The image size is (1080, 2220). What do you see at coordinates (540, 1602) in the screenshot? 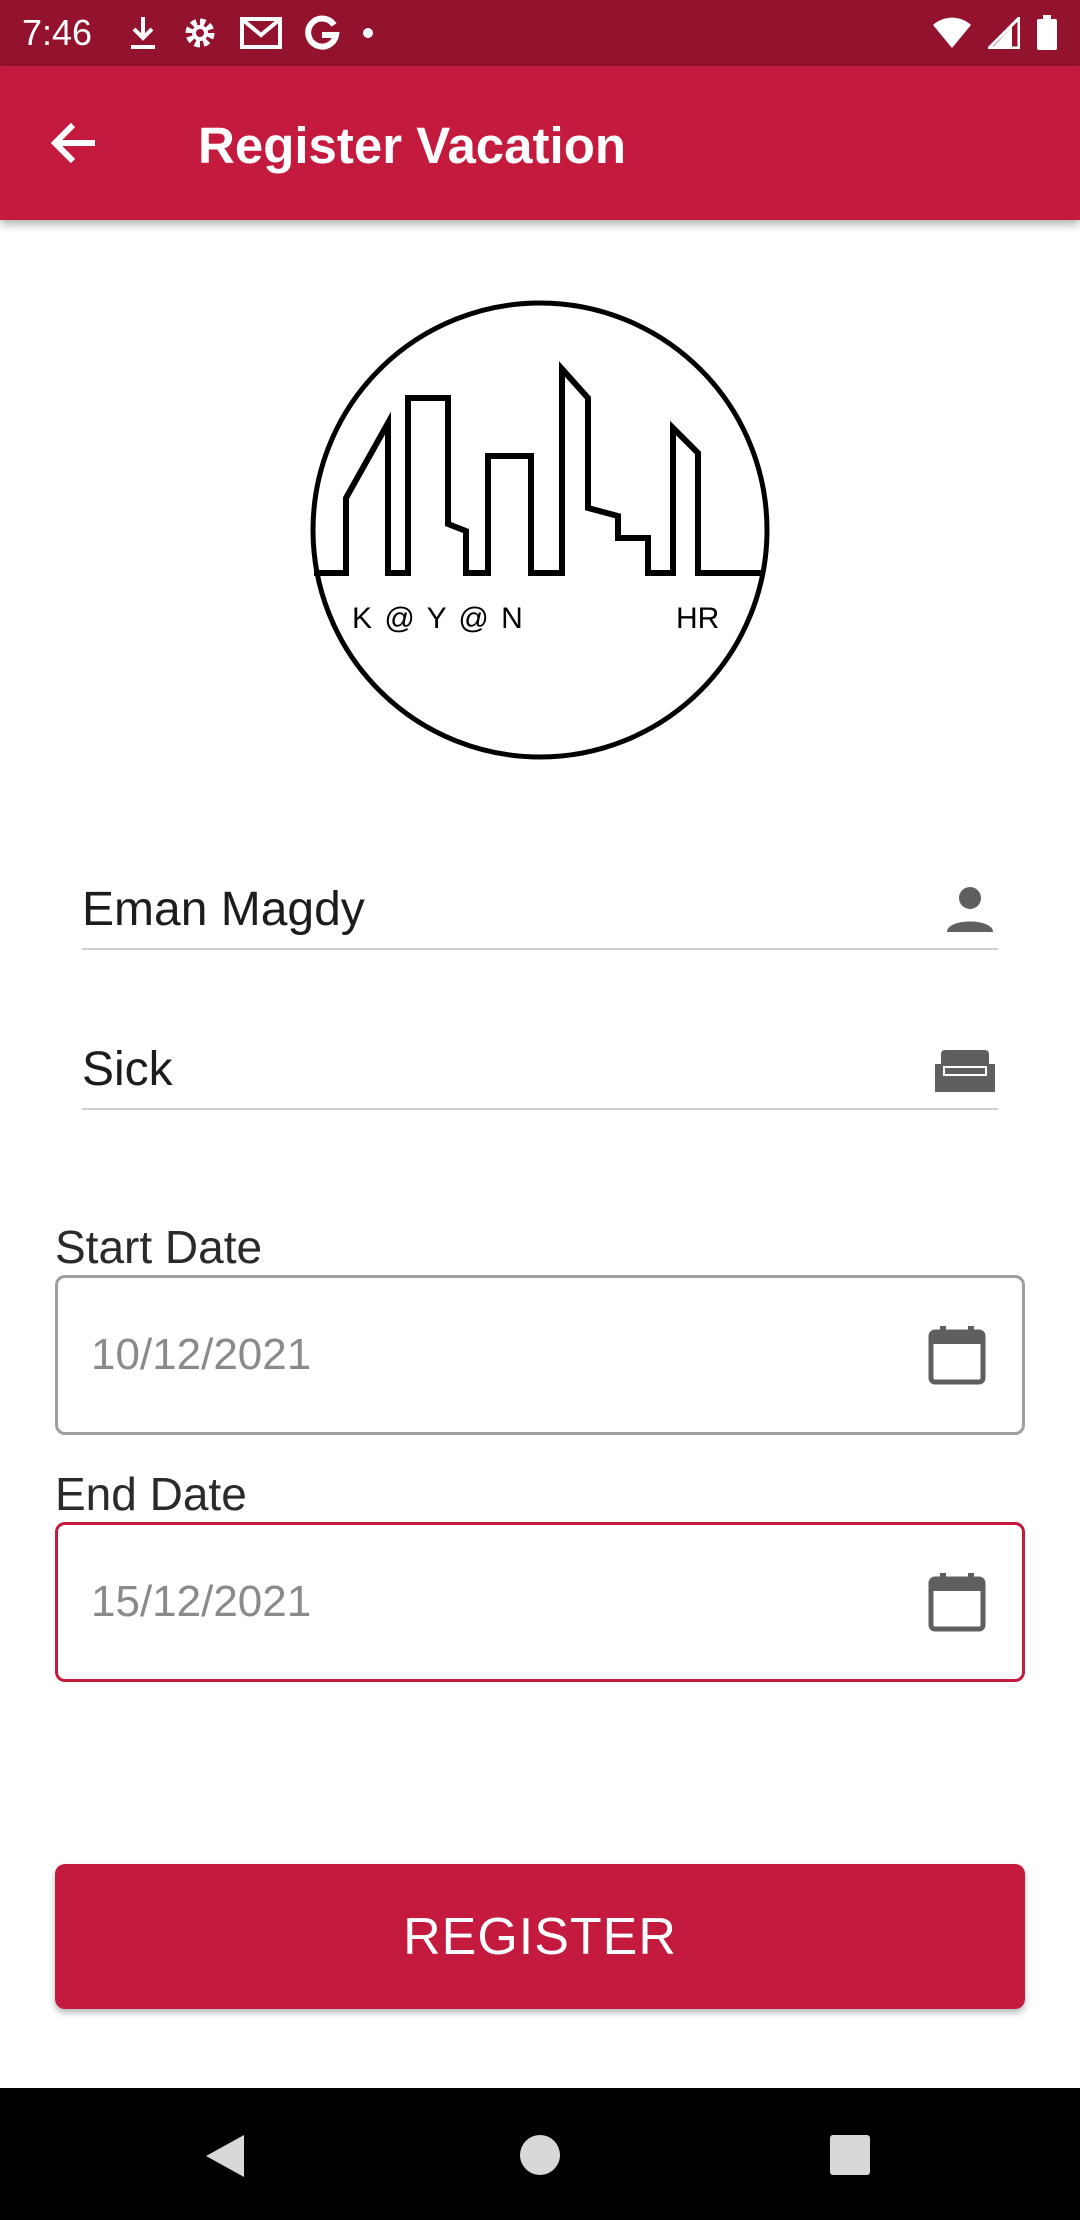
I see `end-date-field: 15/12/2021` at bounding box center [540, 1602].